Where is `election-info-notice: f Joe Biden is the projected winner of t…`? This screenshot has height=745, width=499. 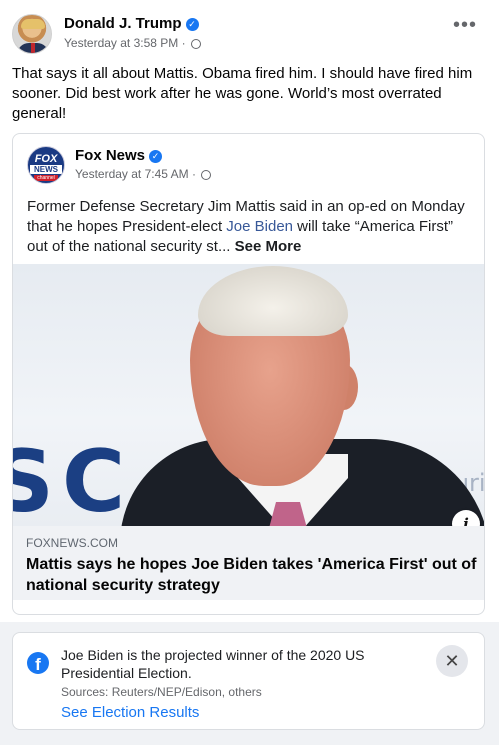 election-info-notice: f Joe Biden is the projected winner of t… is located at coordinates (248, 681).